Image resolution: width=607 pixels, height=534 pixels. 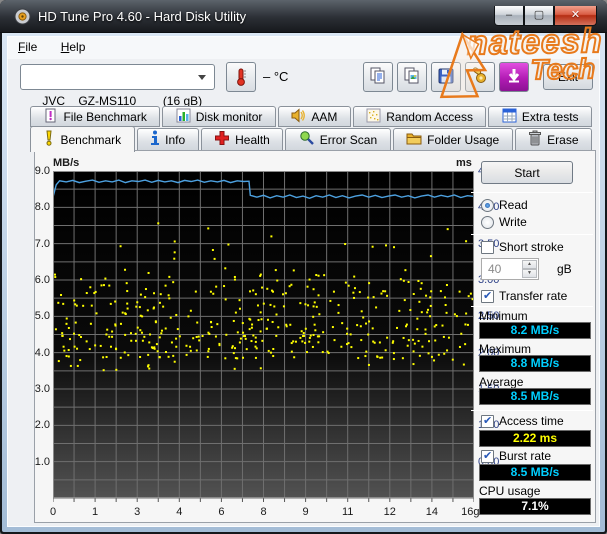 I want to click on save-button, so click(x=446, y=77).